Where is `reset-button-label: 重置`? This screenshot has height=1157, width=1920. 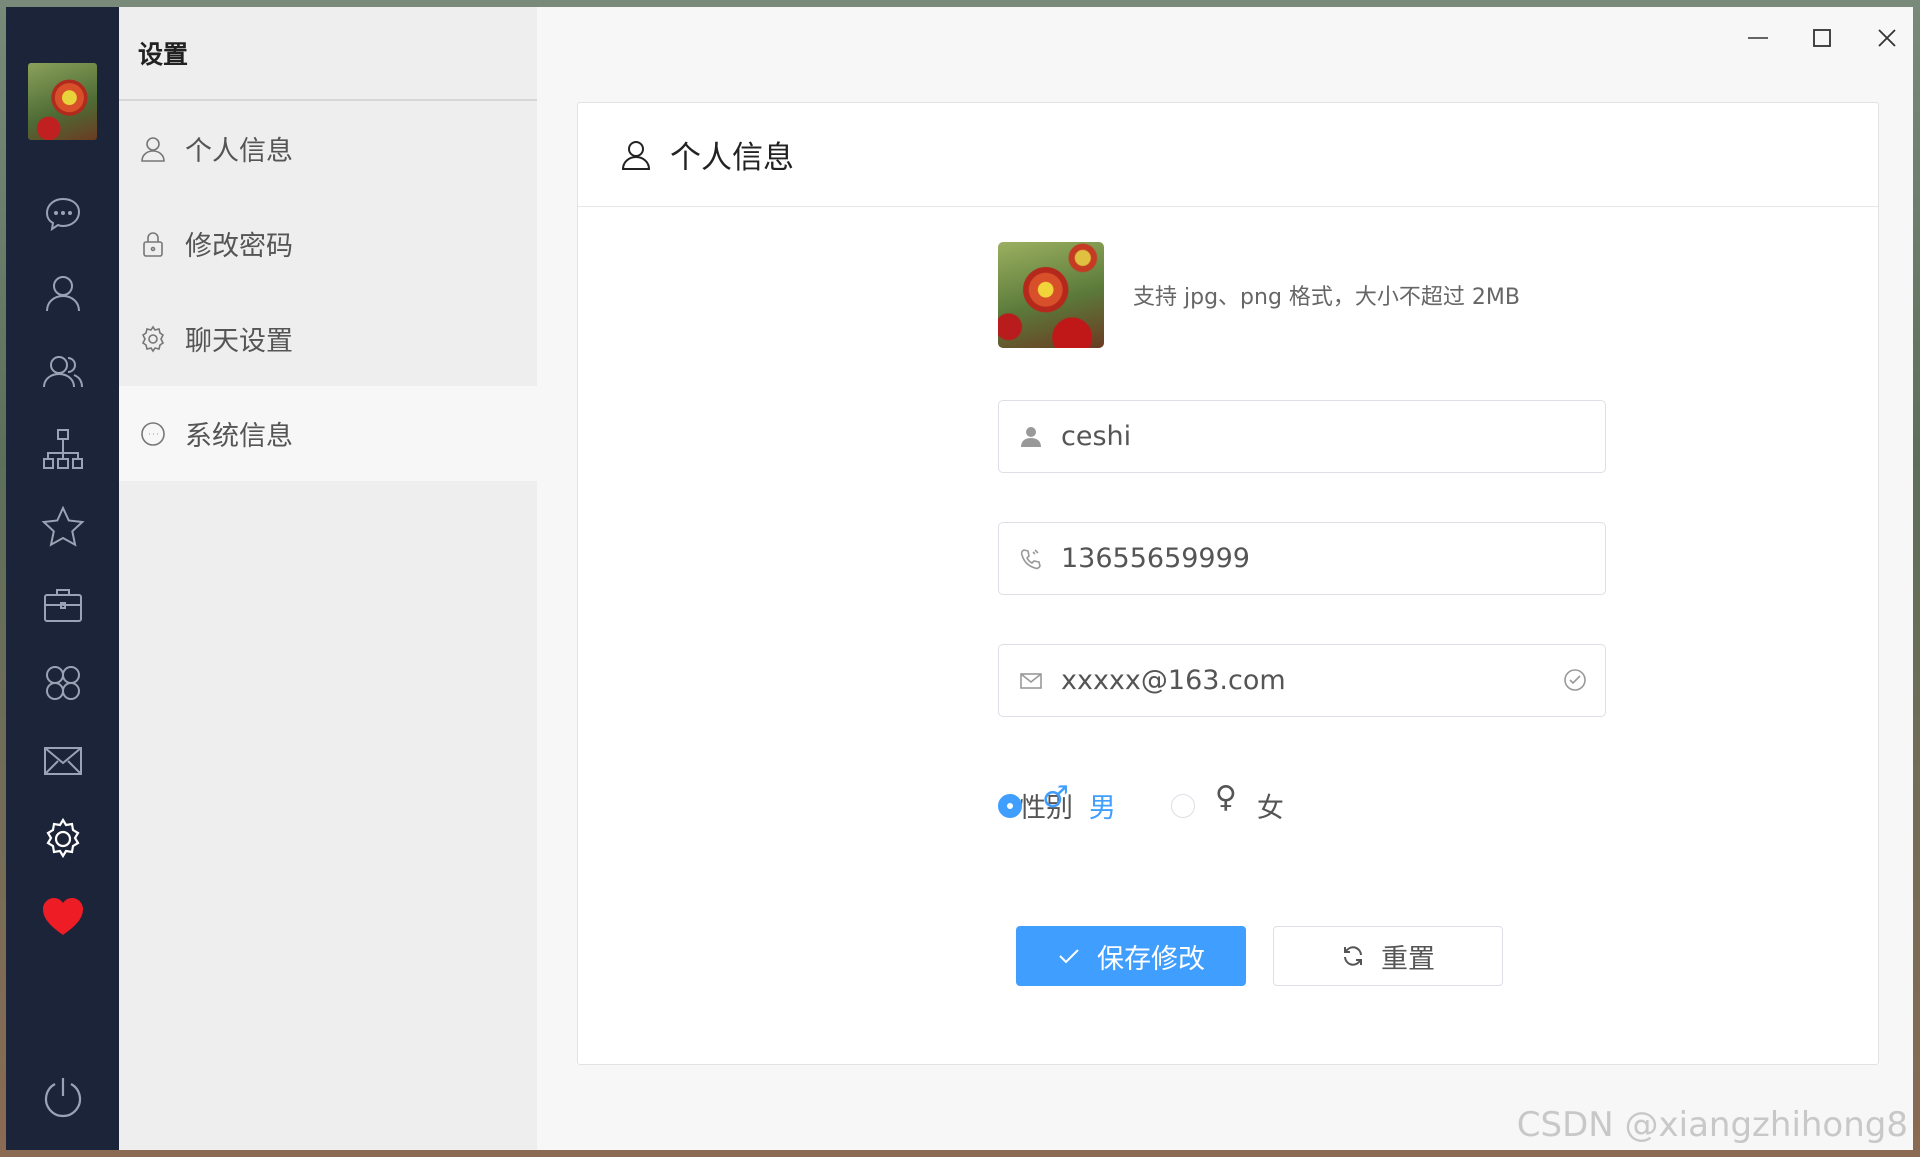
reset-button-label: 重置 is located at coordinates (1408, 959).